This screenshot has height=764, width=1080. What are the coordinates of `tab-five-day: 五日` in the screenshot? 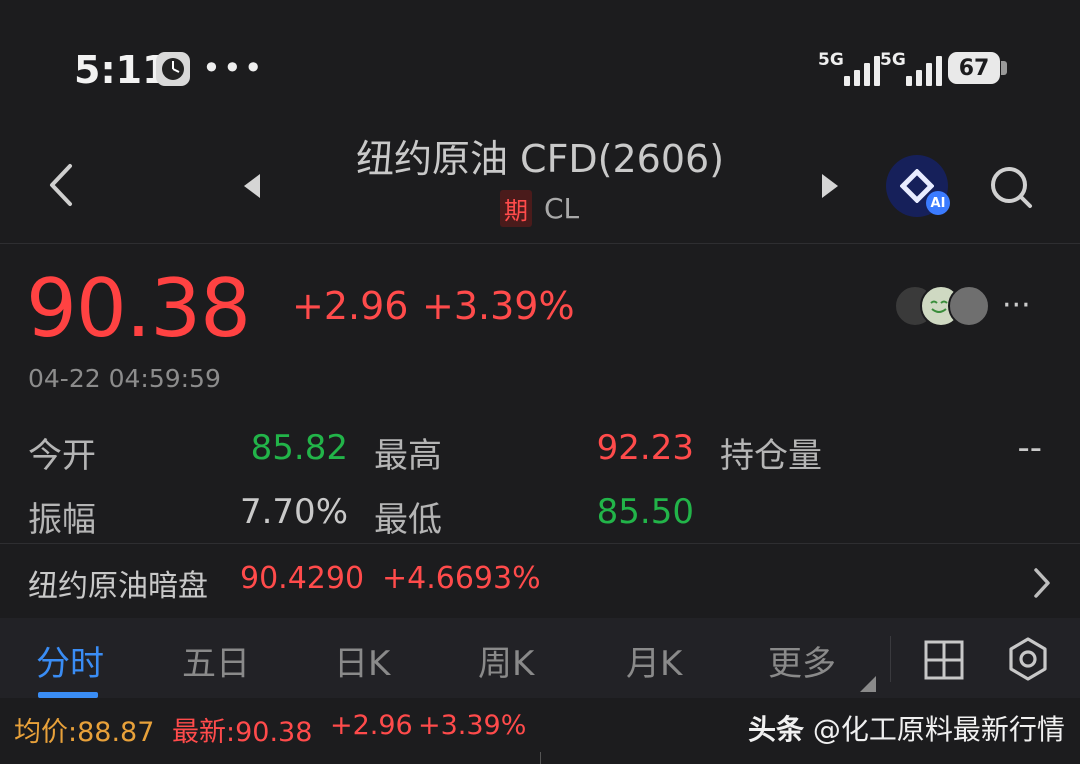 It's located at (216, 660).